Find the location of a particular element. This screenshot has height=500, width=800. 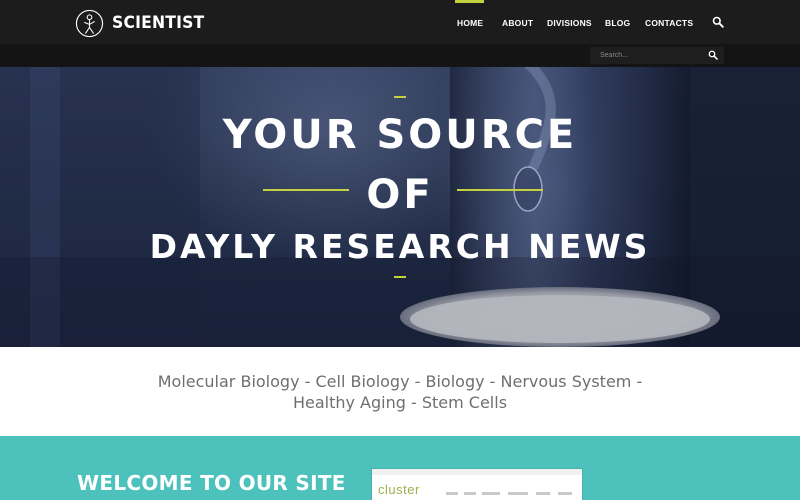

search-icon is located at coordinates (718, 22).